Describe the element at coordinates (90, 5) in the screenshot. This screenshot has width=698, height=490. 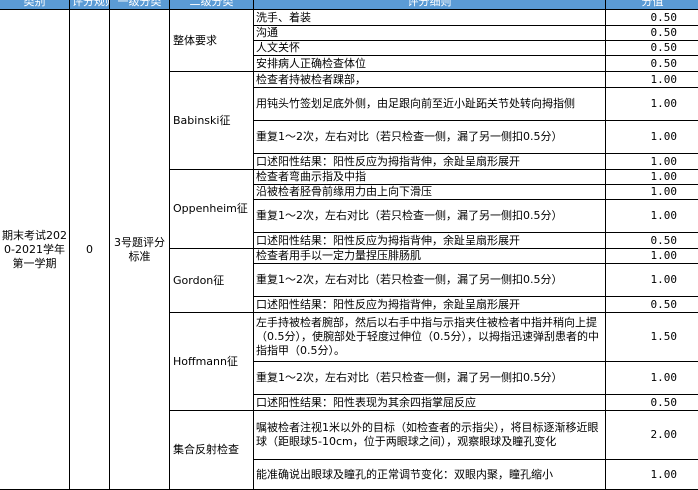
I see `header-score-rule: 评分规则` at that location.